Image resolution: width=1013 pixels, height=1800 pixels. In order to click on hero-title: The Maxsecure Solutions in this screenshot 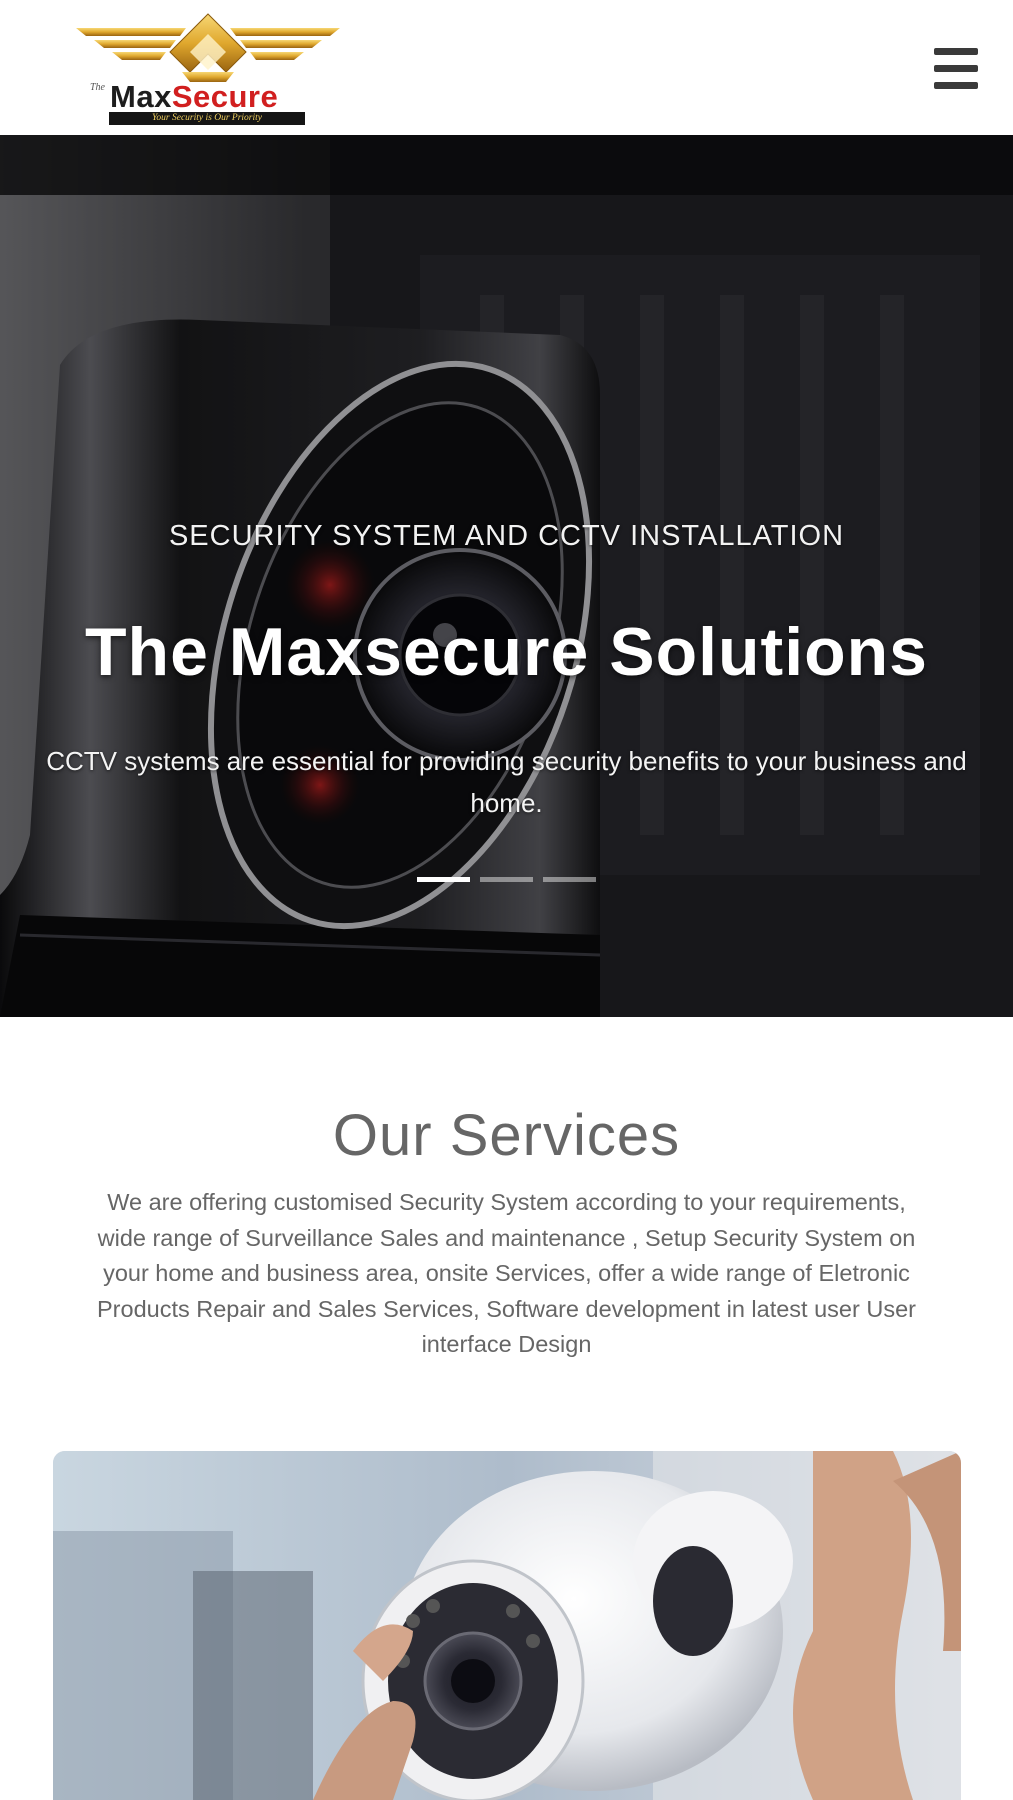, I will do `click(506, 652)`.